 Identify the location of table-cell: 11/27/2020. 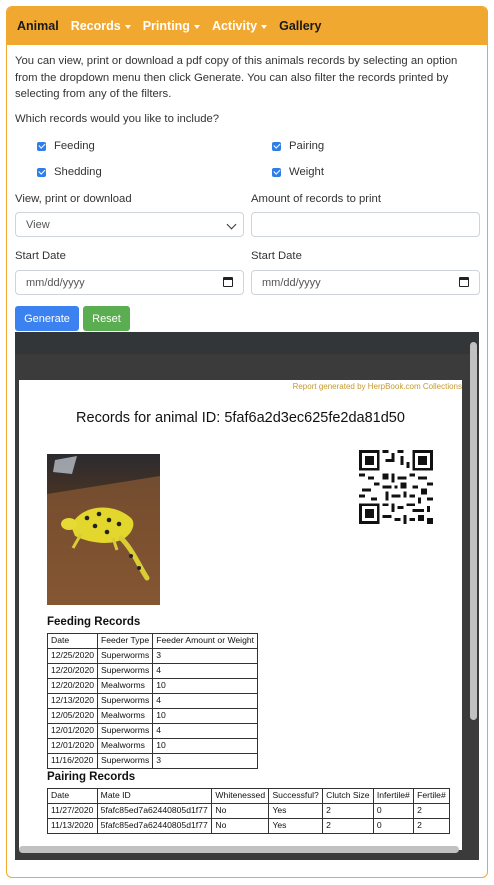
(72, 811).